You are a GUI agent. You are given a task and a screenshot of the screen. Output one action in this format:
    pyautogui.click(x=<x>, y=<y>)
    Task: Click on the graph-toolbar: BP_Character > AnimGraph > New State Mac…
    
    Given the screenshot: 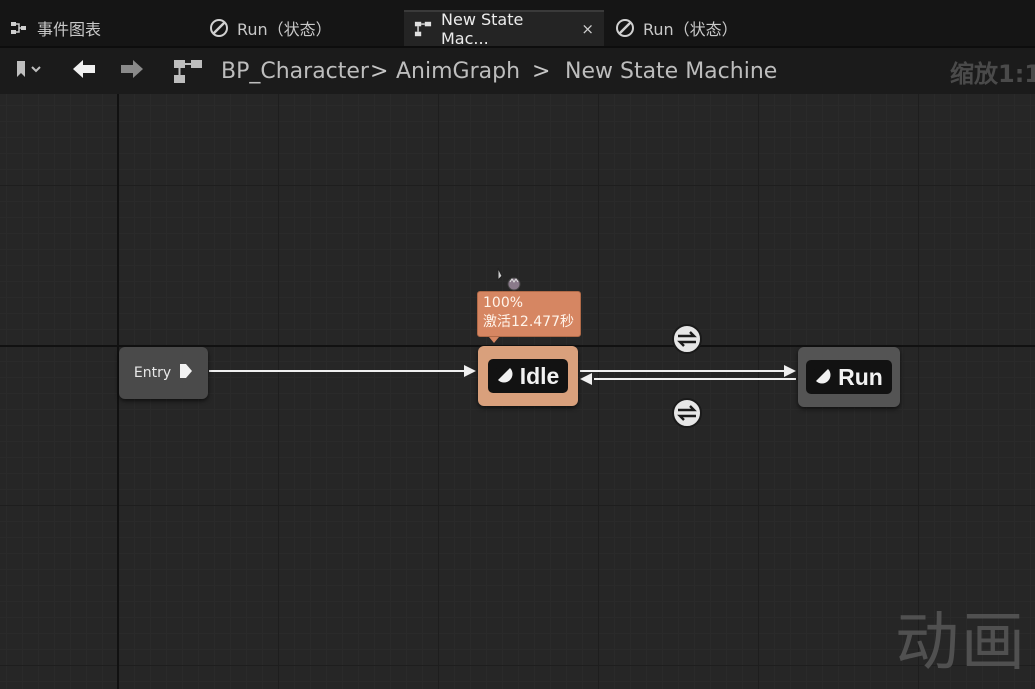 What is the action you would take?
    pyautogui.click(x=517, y=71)
    